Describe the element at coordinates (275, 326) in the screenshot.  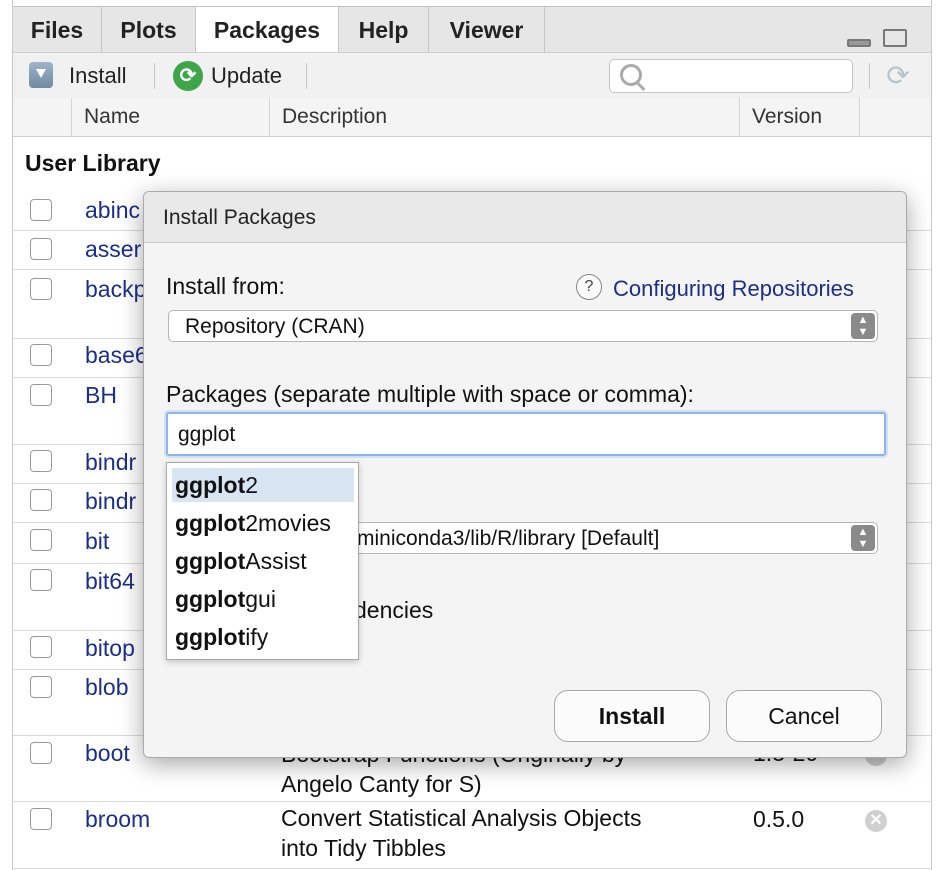
I see `install-from-value: Repository (CRAN)` at that location.